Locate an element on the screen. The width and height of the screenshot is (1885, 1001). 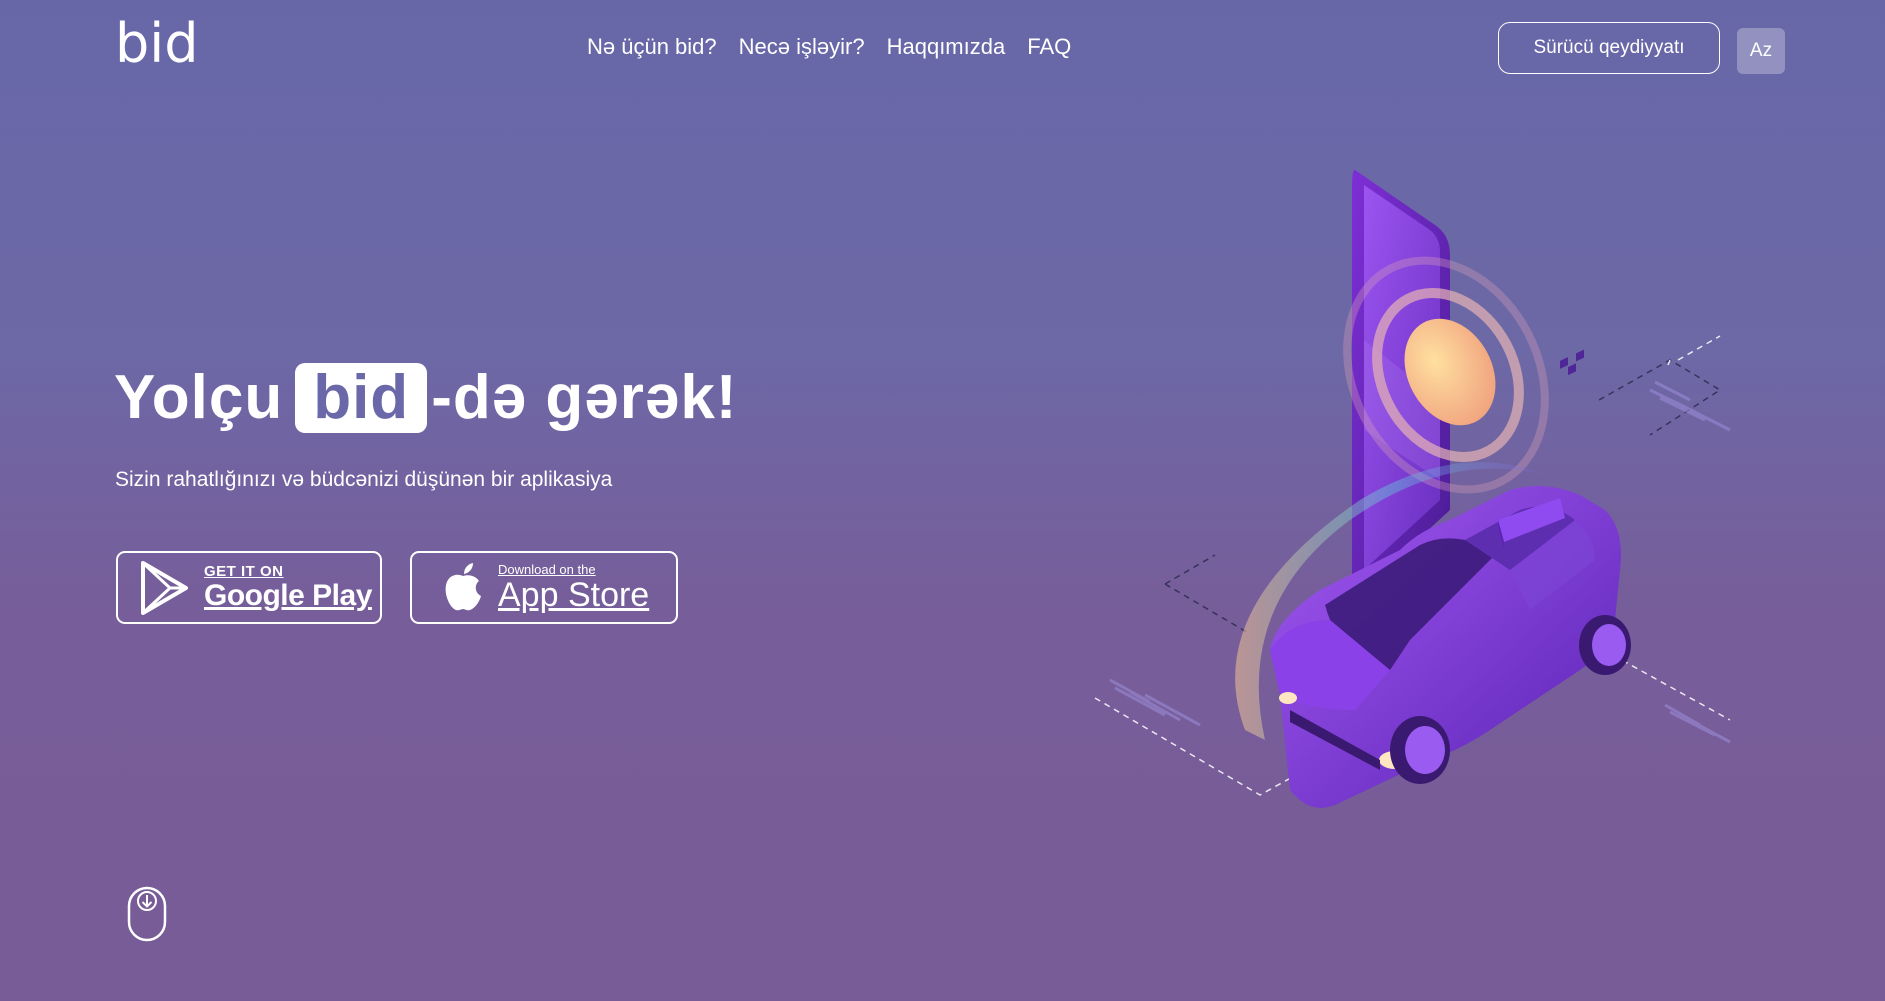
play-store-icon is located at coordinates (164, 587).